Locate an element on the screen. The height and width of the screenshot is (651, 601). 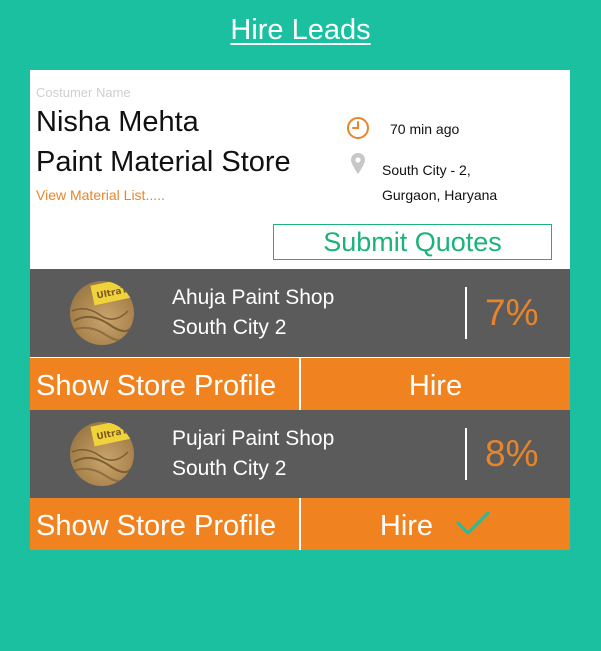
clock-icon is located at coordinates (358, 128).